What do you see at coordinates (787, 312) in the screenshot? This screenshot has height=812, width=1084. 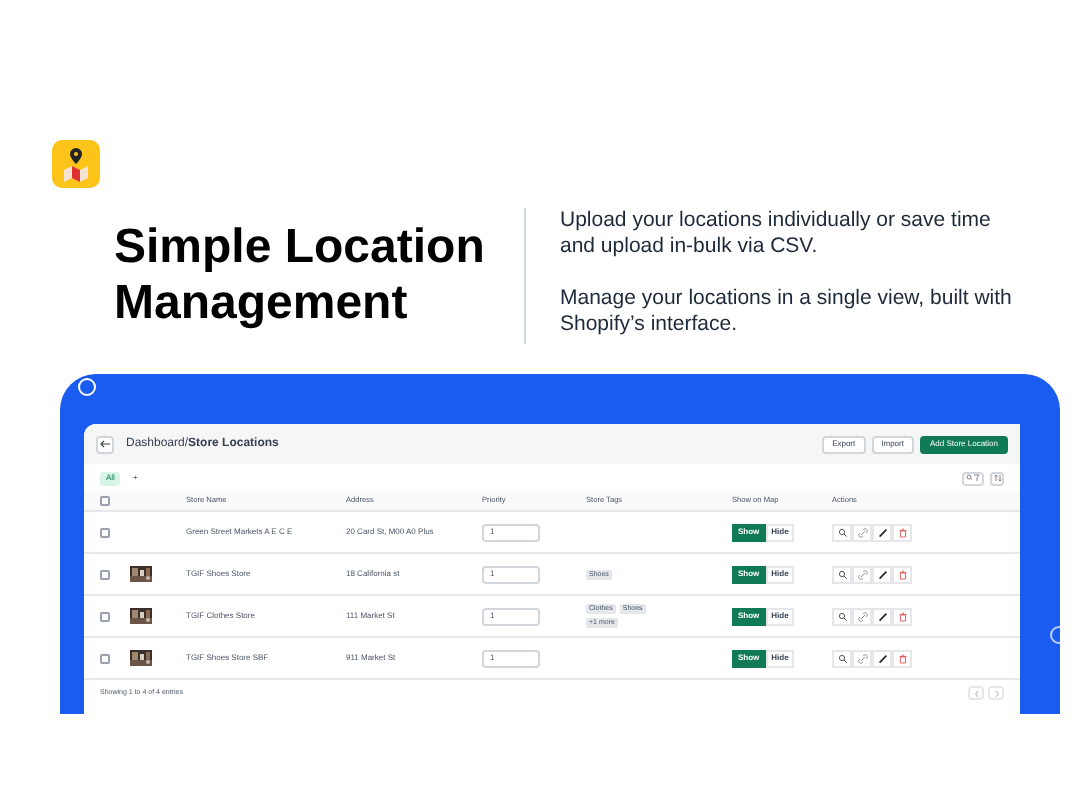 I see `description-paragraph: Manage your locations in a single view, built with Shopify’s interface.` at bounding box center [787, 312].